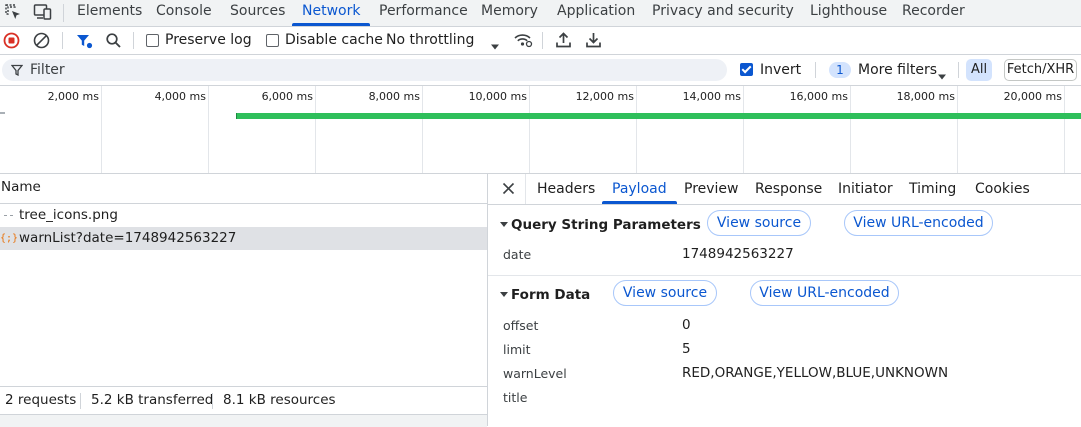 Image resolution: width=1081 pixels, height=427 pixels. I want to click on preserve-log-label: Preserve log, so click(208, 40).